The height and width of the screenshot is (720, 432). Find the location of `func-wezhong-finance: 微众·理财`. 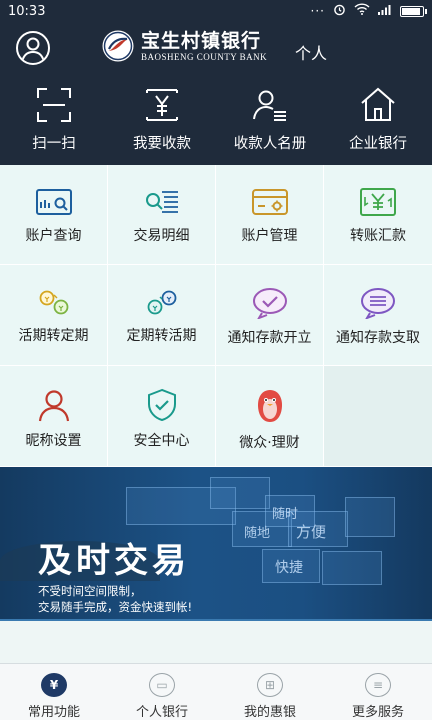

func-wezhong-finance: 微众·理财 is located at coordinates (270, 416).